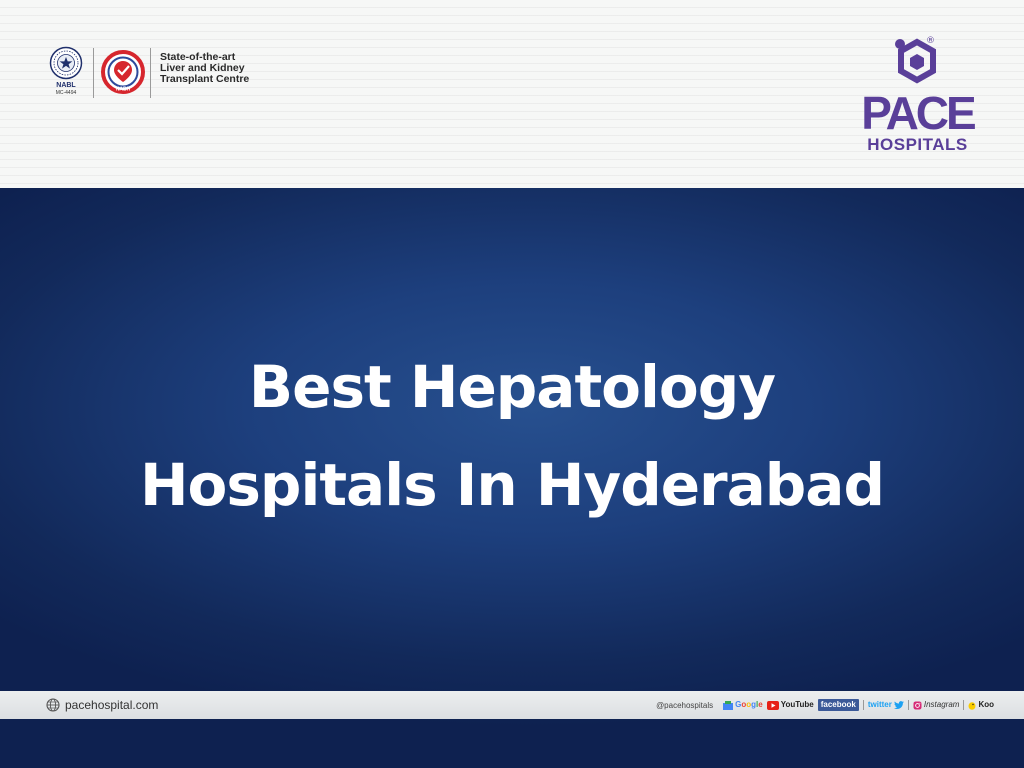 The width and height of the screenshot is (1024, 768). I want to click on nabh-emblem-icon: NABH, so click(123, 72).